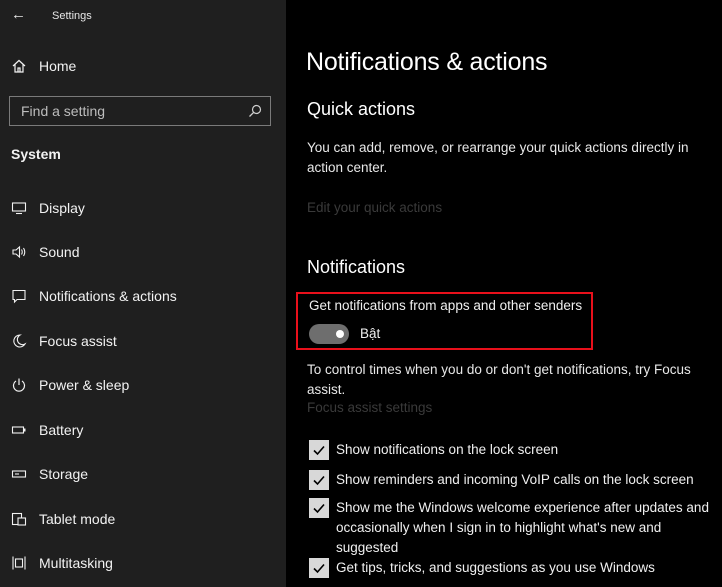 The height and width of the screenshot is (587, 722). Describe the element at coordinates (84, 385) in the screenshot. I see `sidebar-item-label: Power & sleep` at that location.